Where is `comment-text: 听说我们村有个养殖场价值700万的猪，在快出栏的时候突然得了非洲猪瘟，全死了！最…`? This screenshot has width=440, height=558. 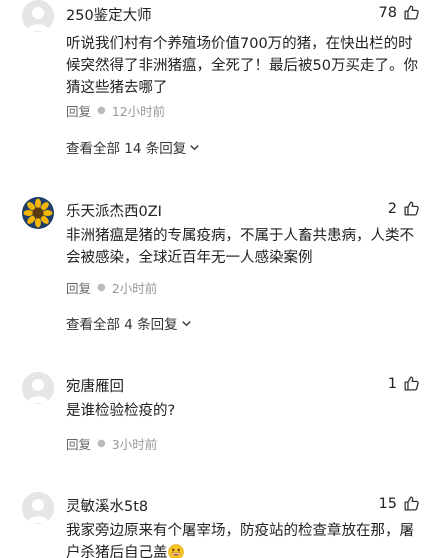
comment-text: 听说我们村有个养殖场价值700万的猪，在快出栏的时候突然得了非洲猪瘟，全死了！最… is located at coordinates (242, 66).